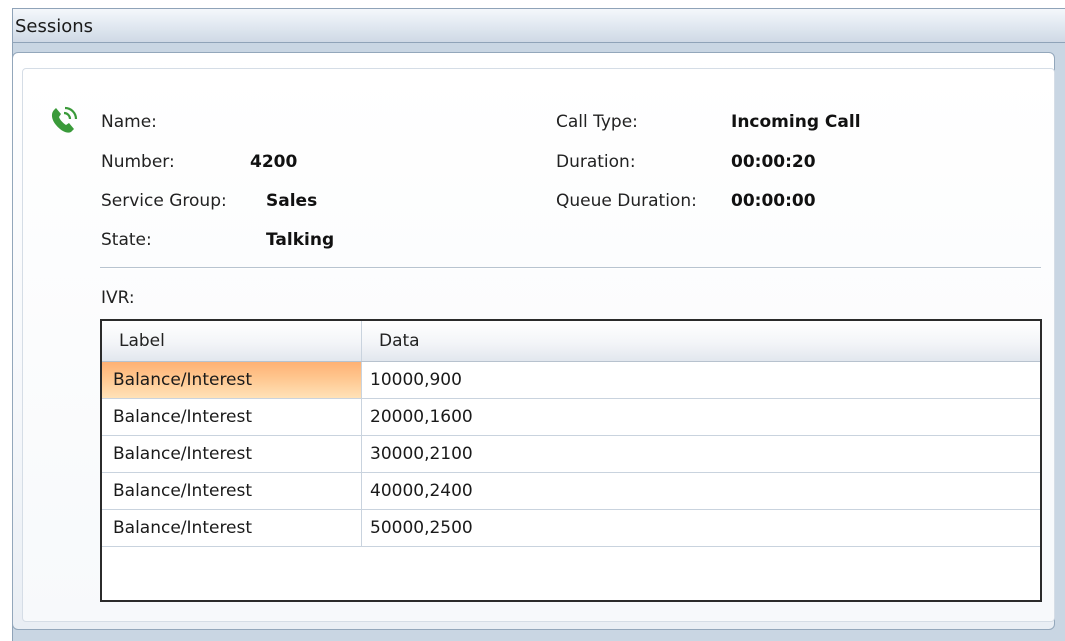  I want to click on state-value: Talking, so click(300, 240).